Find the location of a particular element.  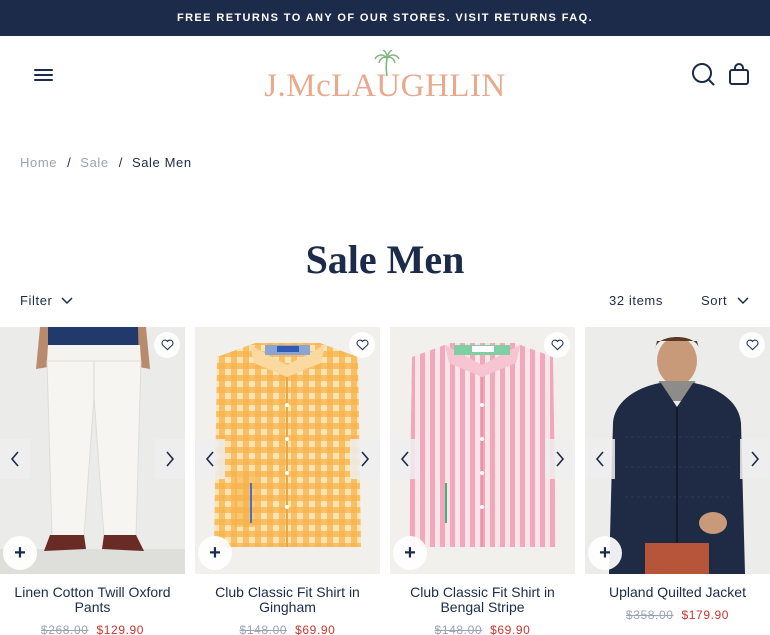

search-icon is located at coordinates (703, 74).